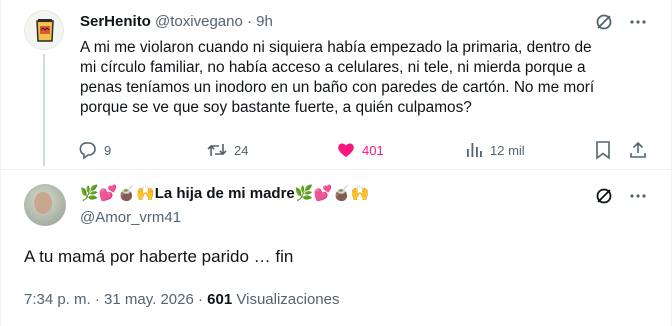 The width and height of the screenshot is (672, 326). What do you see at coordinates (57, 299) in the screenshot?
I see `reply-time: 7:34 p. m.` at bounding box center [57, 299].